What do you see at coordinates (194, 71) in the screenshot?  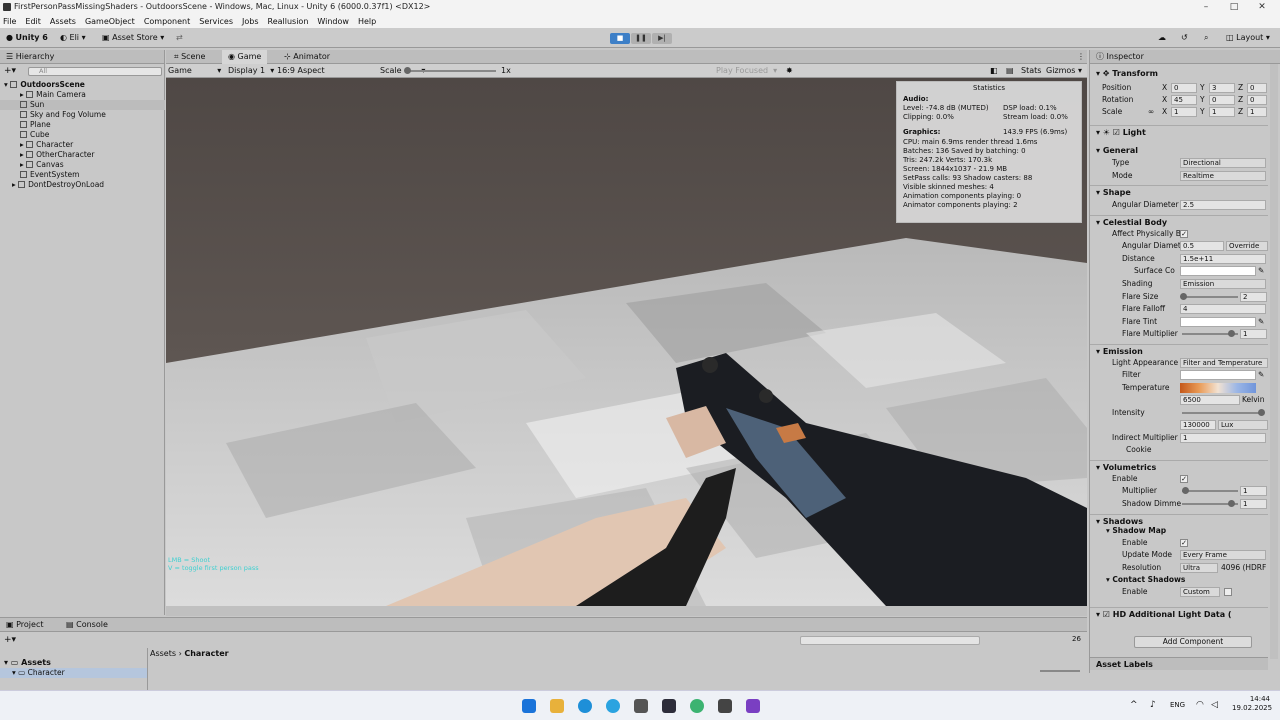 I see `game-mode-dropdown: Game ▾` at bounding box center [194, 71].